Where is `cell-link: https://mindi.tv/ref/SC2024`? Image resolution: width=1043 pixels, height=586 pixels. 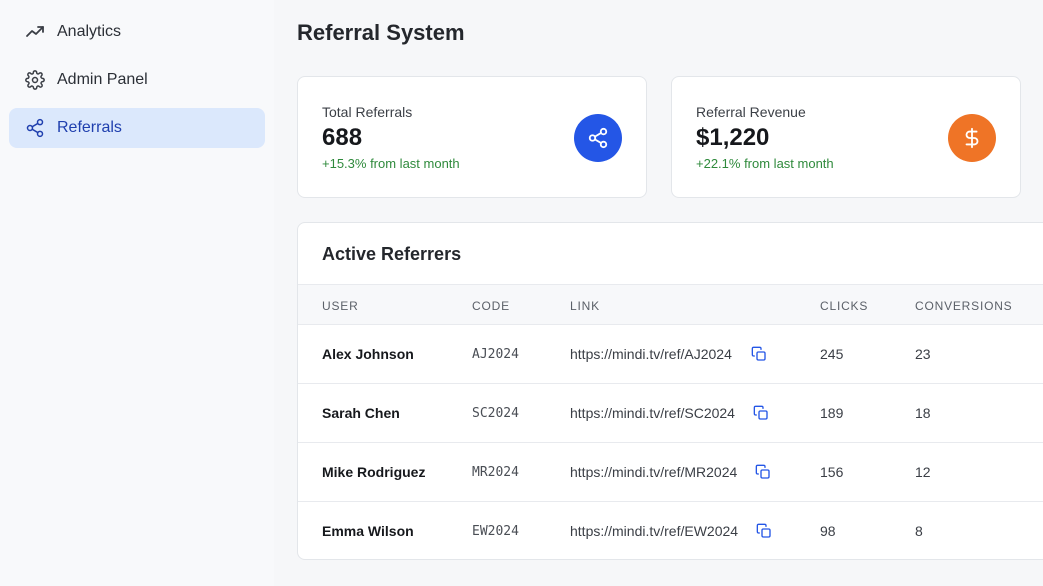
cell-link: https://mindi.tv/ref/SC2024 is located at coordinates (652, 413).